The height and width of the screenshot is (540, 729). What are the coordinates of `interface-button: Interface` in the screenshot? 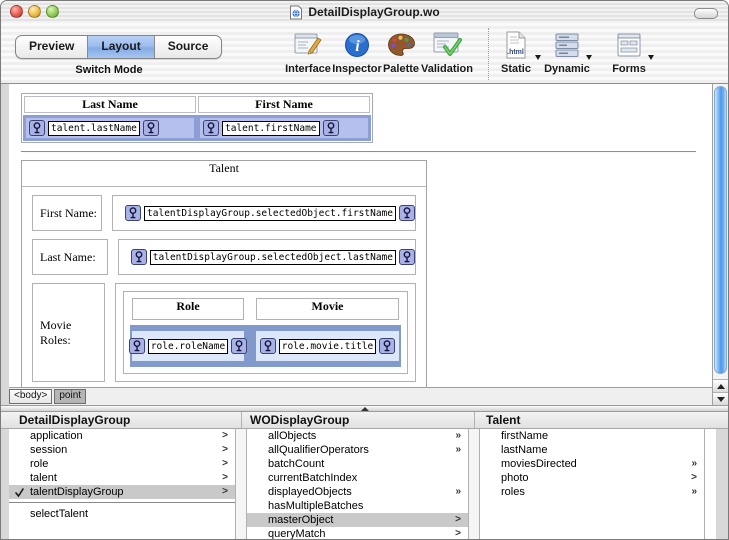 It's located at (308, 51).